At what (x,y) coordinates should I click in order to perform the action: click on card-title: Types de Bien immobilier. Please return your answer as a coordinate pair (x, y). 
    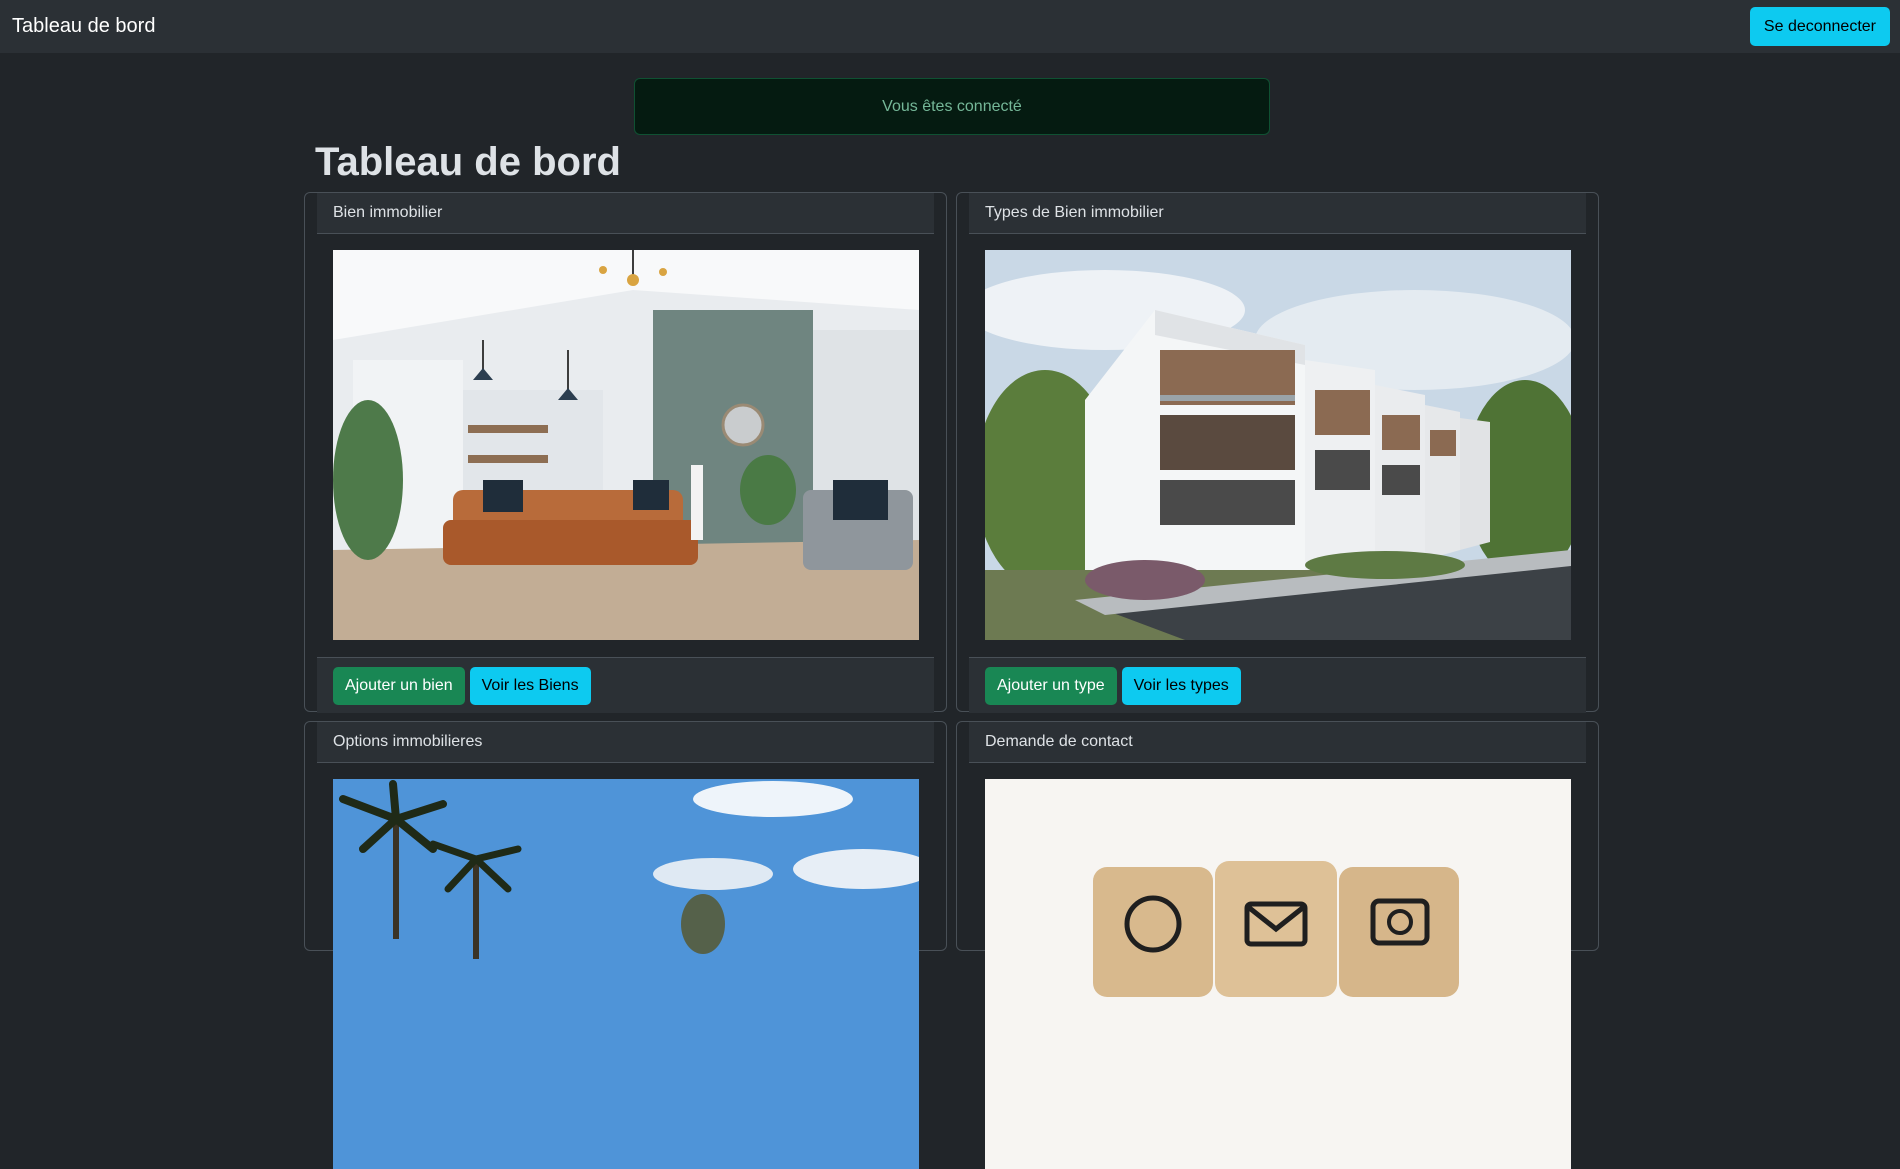
    Looking at the image, I should click on (1074, 212).